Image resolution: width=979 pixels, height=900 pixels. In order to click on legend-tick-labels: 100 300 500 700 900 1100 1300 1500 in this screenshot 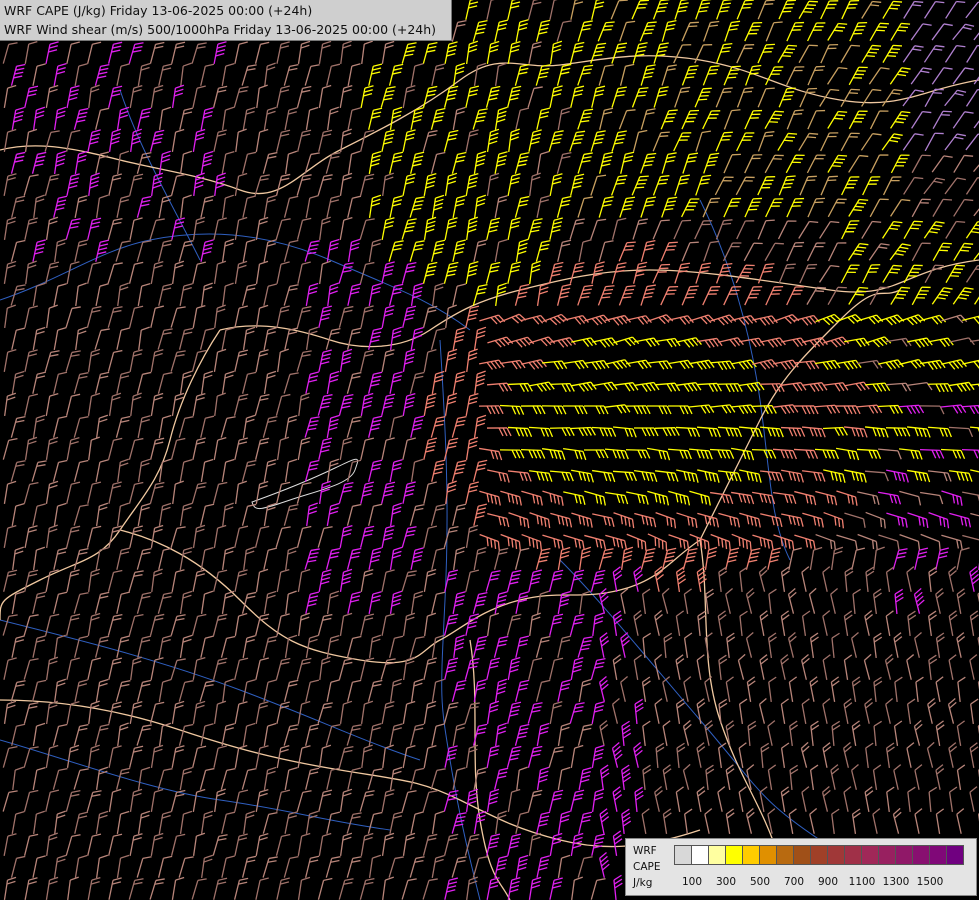, I will do `click(824, 883)`.